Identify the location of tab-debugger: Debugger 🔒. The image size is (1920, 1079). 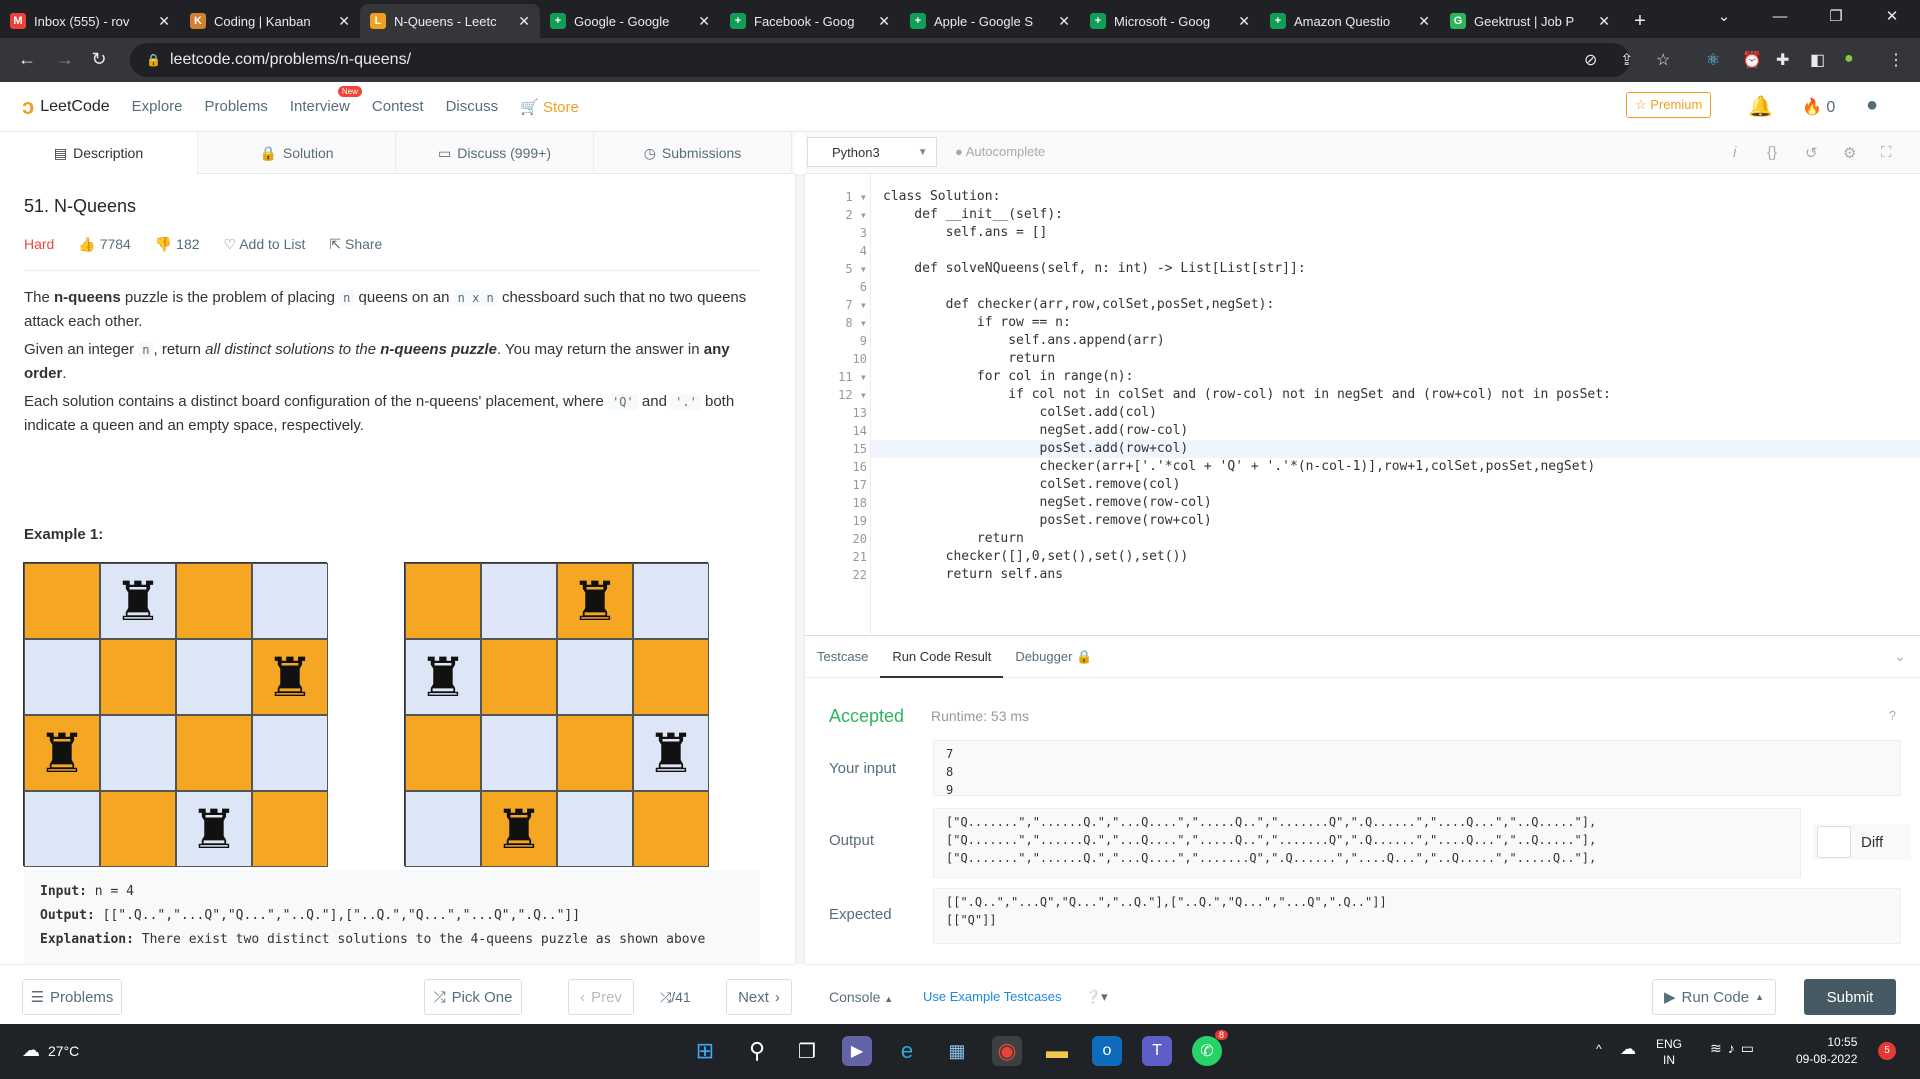
(1053, 657).